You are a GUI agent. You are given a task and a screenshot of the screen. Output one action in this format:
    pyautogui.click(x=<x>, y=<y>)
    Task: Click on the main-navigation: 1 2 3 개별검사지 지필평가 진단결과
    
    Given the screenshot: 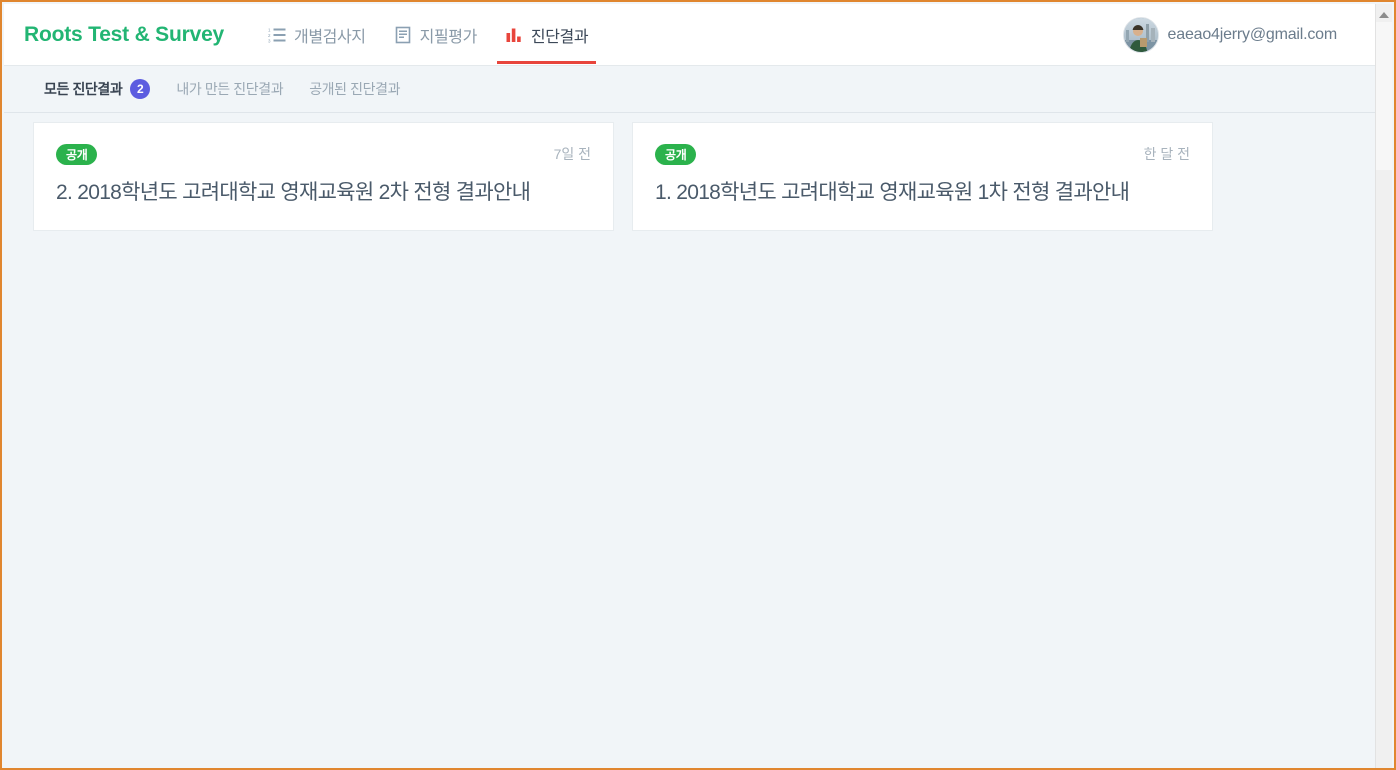 What is the action you would take?
    pyautogui.click(x=428, y=35)
    